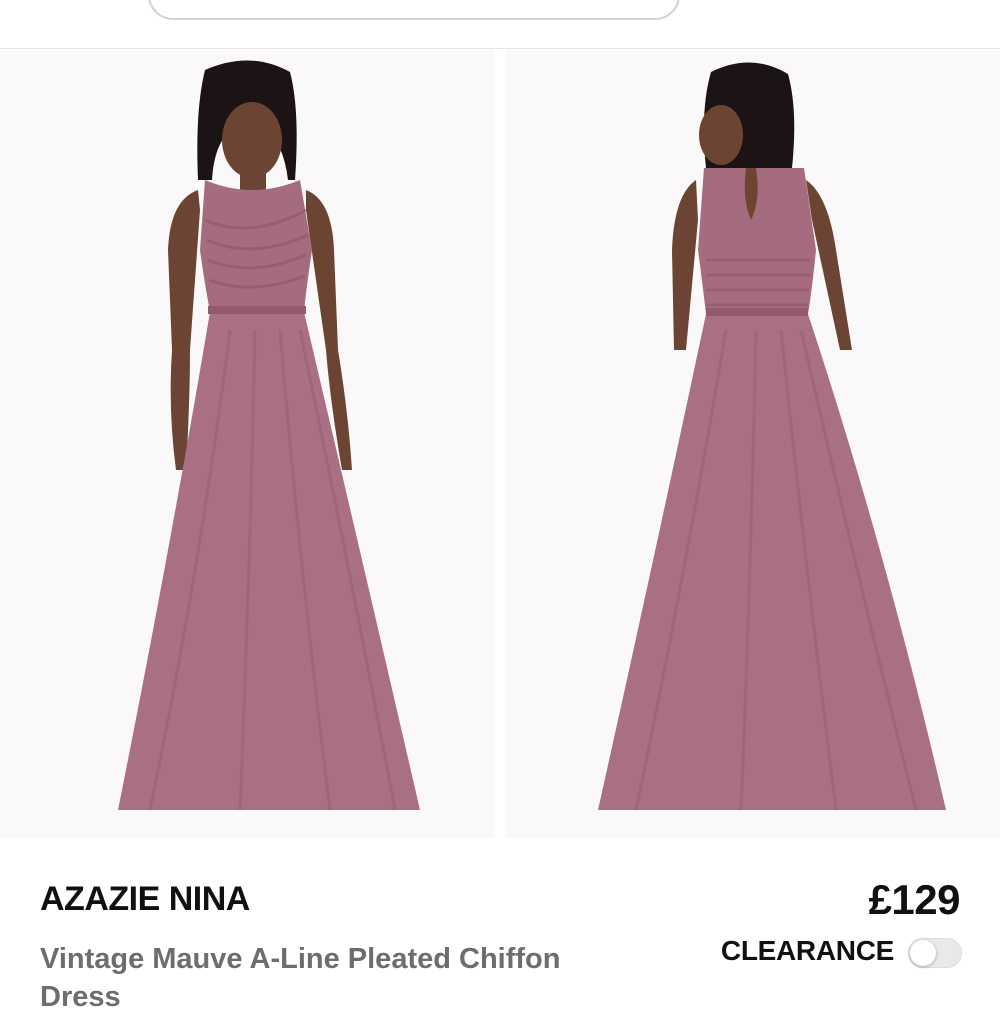 Image resolution: width=1000 pixels, height=1016 pixels. What do you see at coordinates (414, 10) in the screenshot?
I see `search-input` at bounding box center [414, 10].